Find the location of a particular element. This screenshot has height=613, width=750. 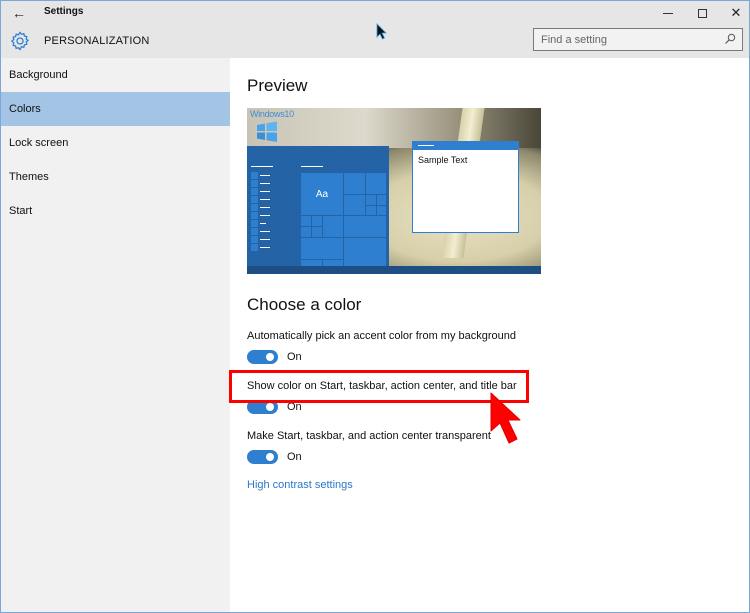

back-button: ← is located at coordinates (19, 13).